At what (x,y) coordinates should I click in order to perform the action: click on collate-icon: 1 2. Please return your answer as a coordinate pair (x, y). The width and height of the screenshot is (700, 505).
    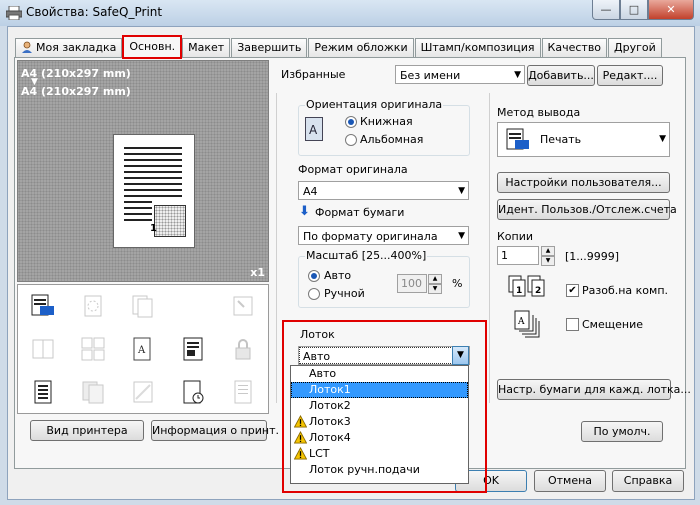
    Looking at the image, I should click on (526, 286).